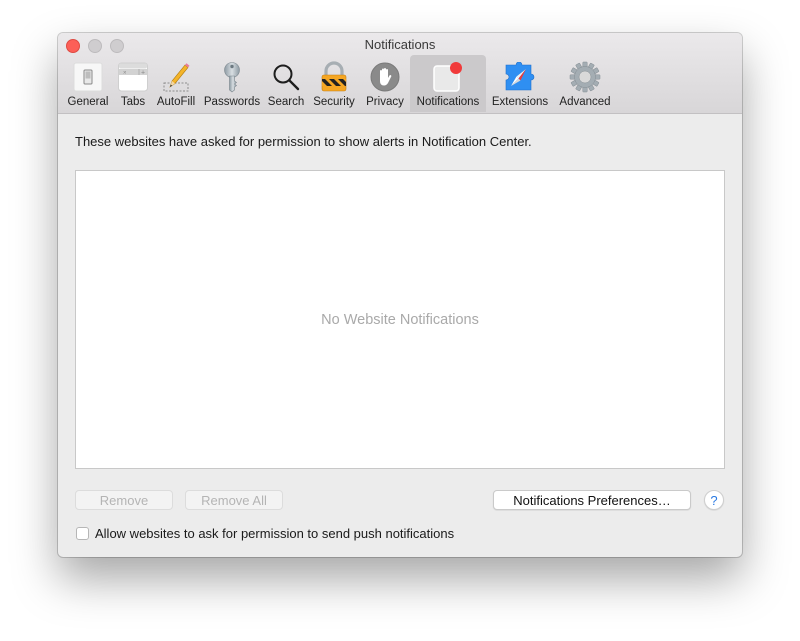  Describe the element at coordinates (232, 77) in the screenshot. I see `key-icon` at that location.